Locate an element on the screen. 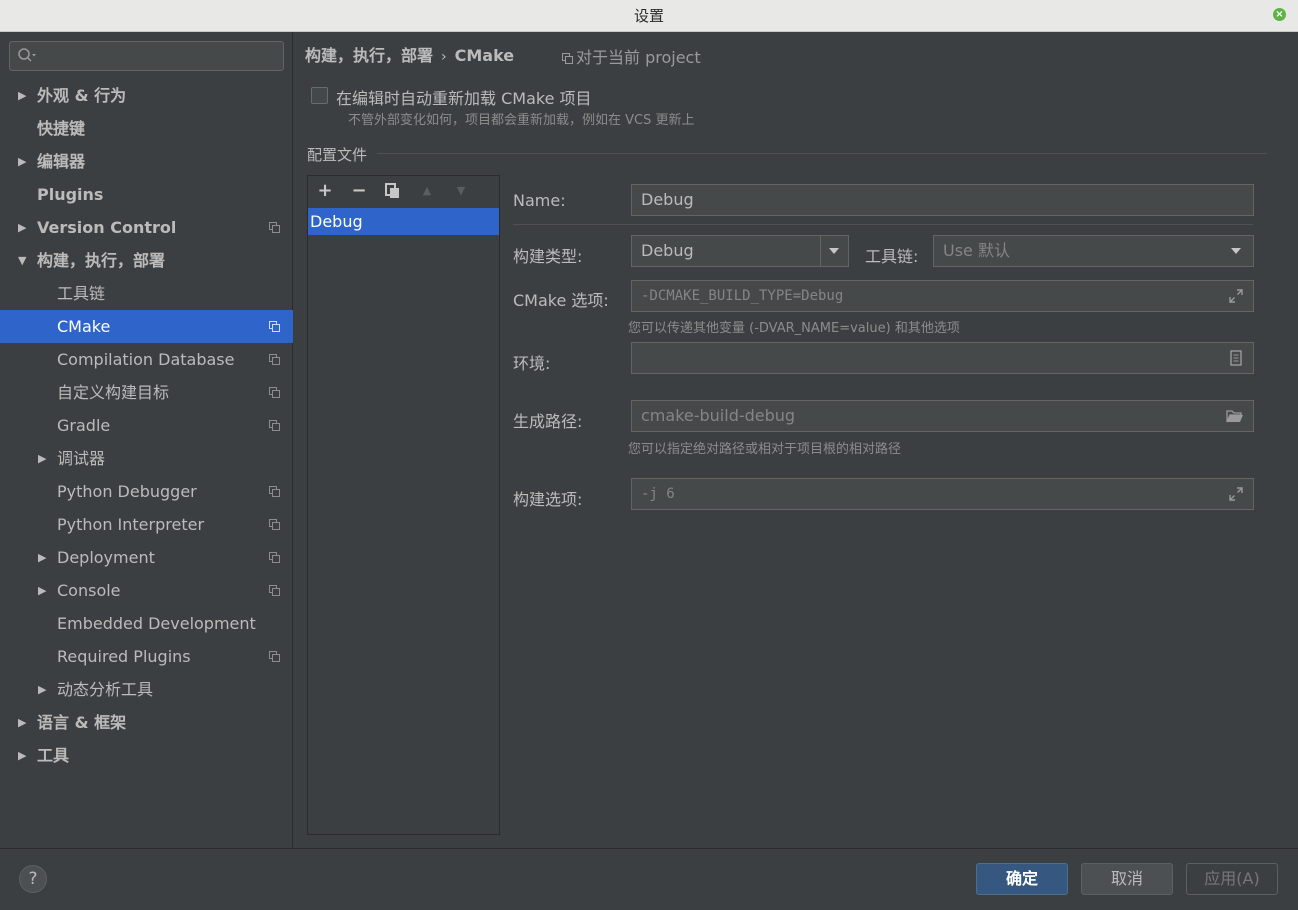 This screenshot has height=910, width=1298. build-type-dropdown-button is located at coordinates (834, 251).